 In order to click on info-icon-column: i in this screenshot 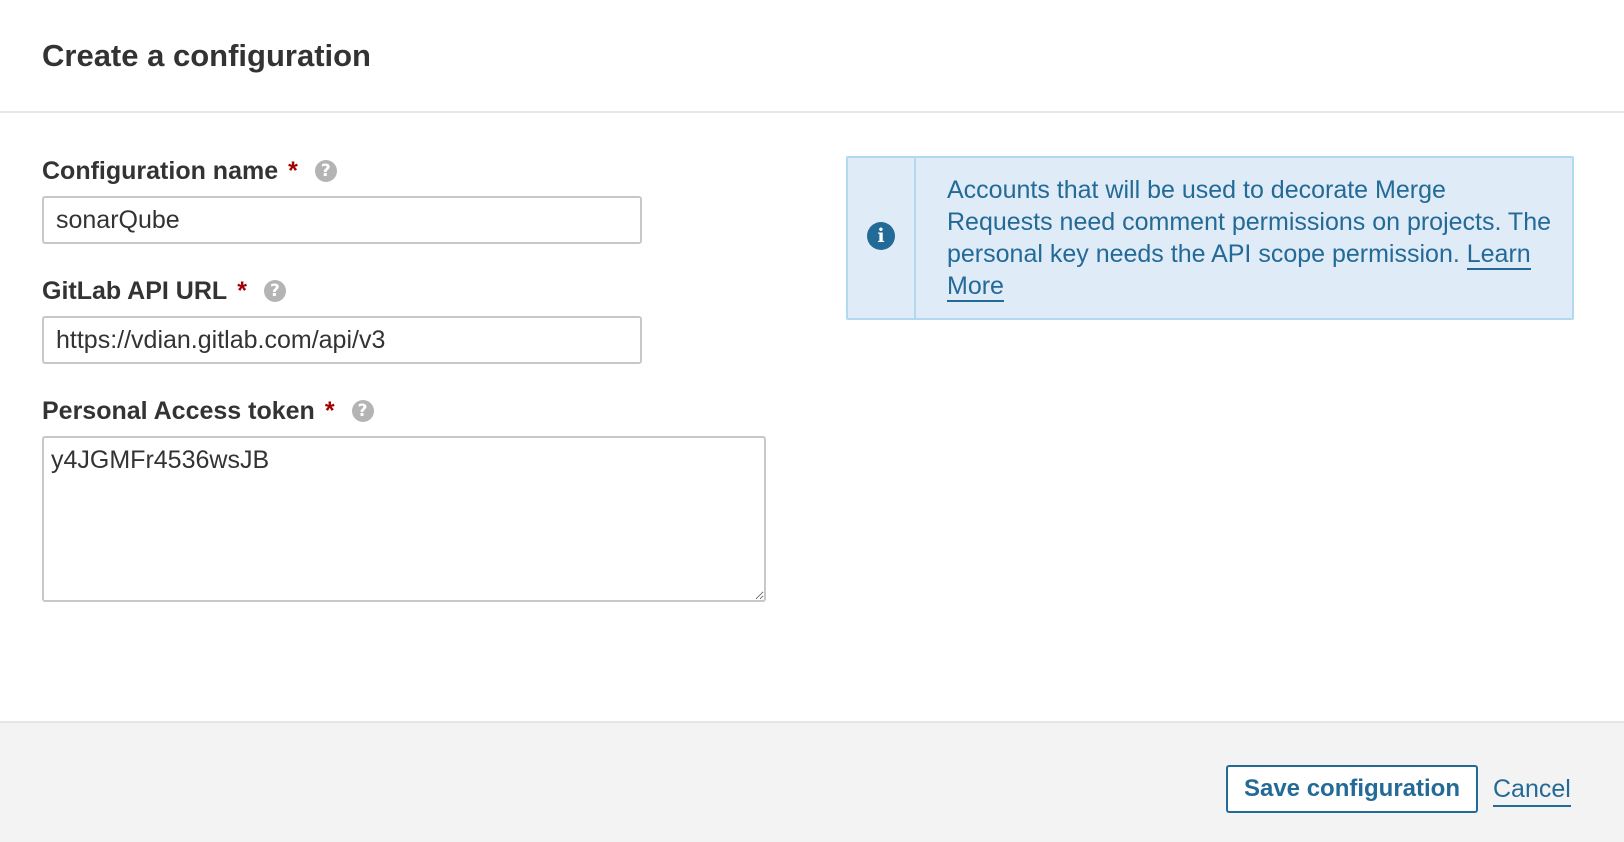, I will do `click(882, 238)`.